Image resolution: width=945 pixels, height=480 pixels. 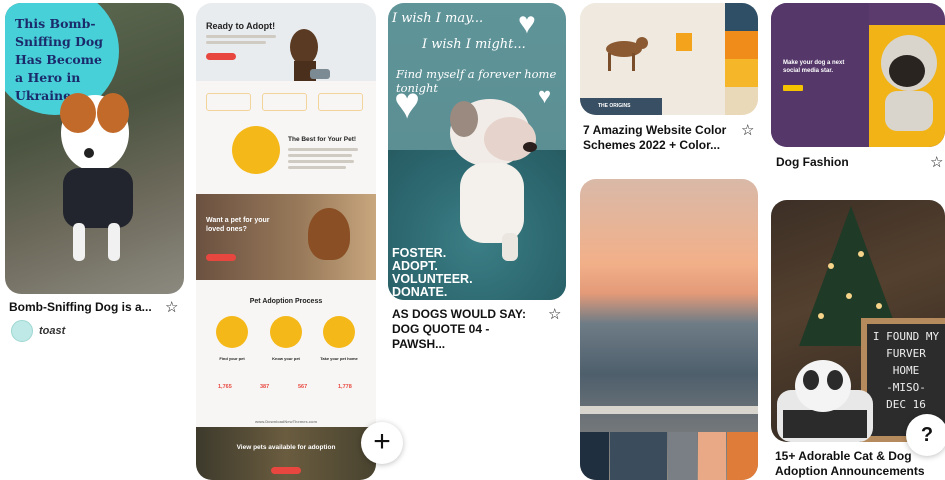 I want to click on hero-title: Ready to Adopt!, so click(x=241, y=26).